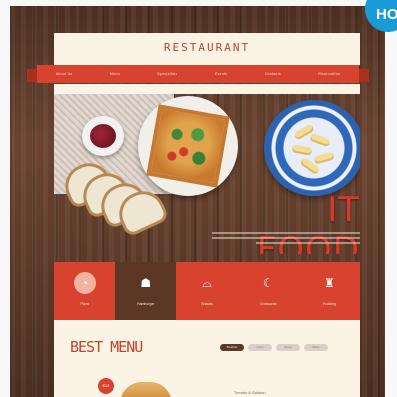 This screenshot has height=397, width=397. Describe the element at coordinates (250, 392) in the screenshot. I see `dish-name: Tomato & Salmon` at that location.